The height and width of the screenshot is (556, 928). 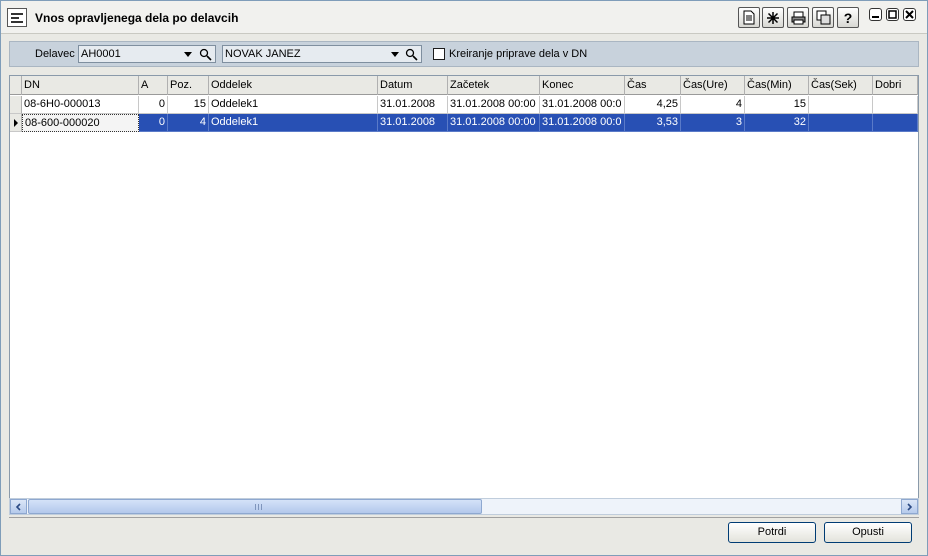 I want to click on help-icon: ?, so click(x=848, y=17).